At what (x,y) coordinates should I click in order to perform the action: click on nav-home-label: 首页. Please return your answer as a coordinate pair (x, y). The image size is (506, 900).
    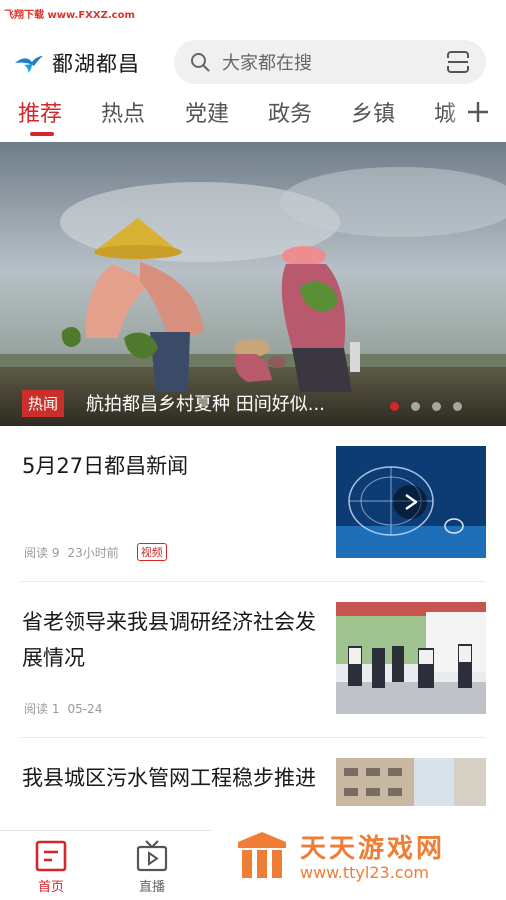
    Looking at the image, I should click on (50, 887).